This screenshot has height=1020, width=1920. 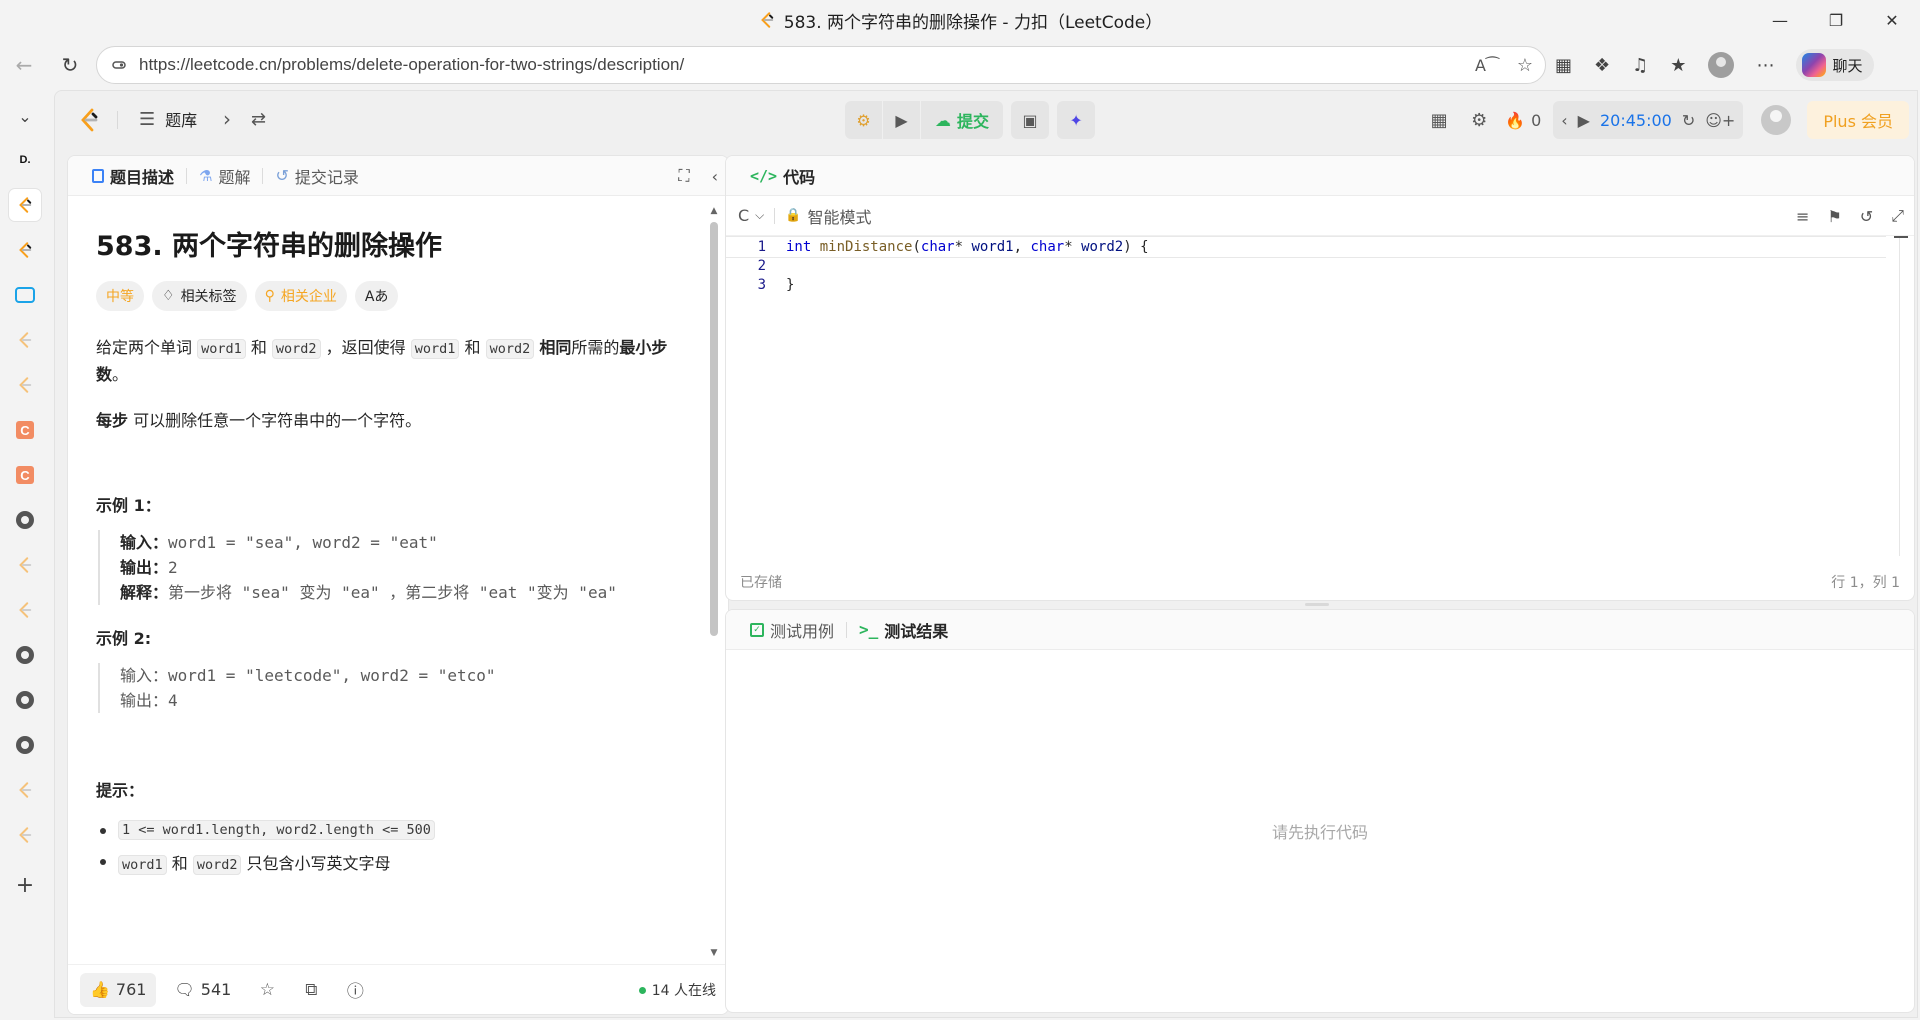 I want to click on smart-mode-toggle: 🔒 智能模式, so click(x=828, y=216).